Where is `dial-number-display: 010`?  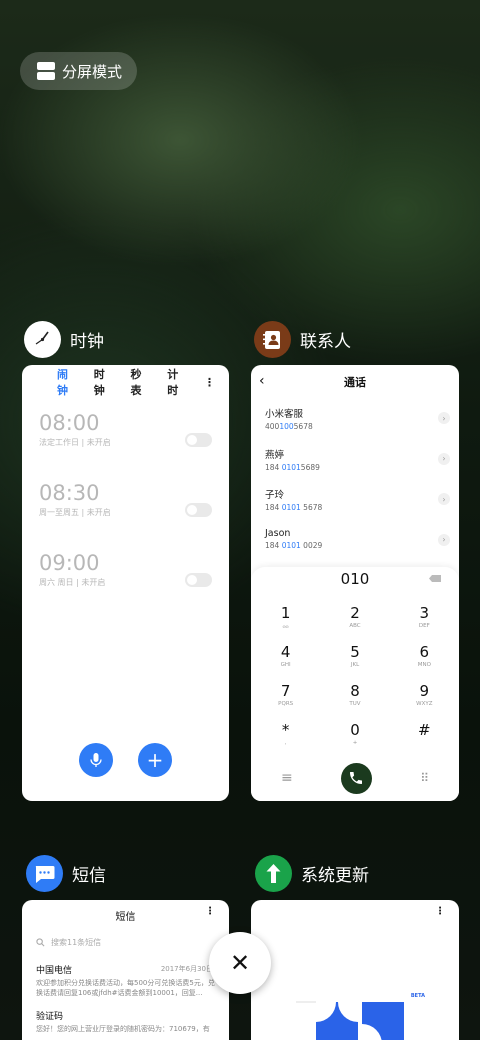 dial-number-display: 010 is located at coordinates (355, 579).